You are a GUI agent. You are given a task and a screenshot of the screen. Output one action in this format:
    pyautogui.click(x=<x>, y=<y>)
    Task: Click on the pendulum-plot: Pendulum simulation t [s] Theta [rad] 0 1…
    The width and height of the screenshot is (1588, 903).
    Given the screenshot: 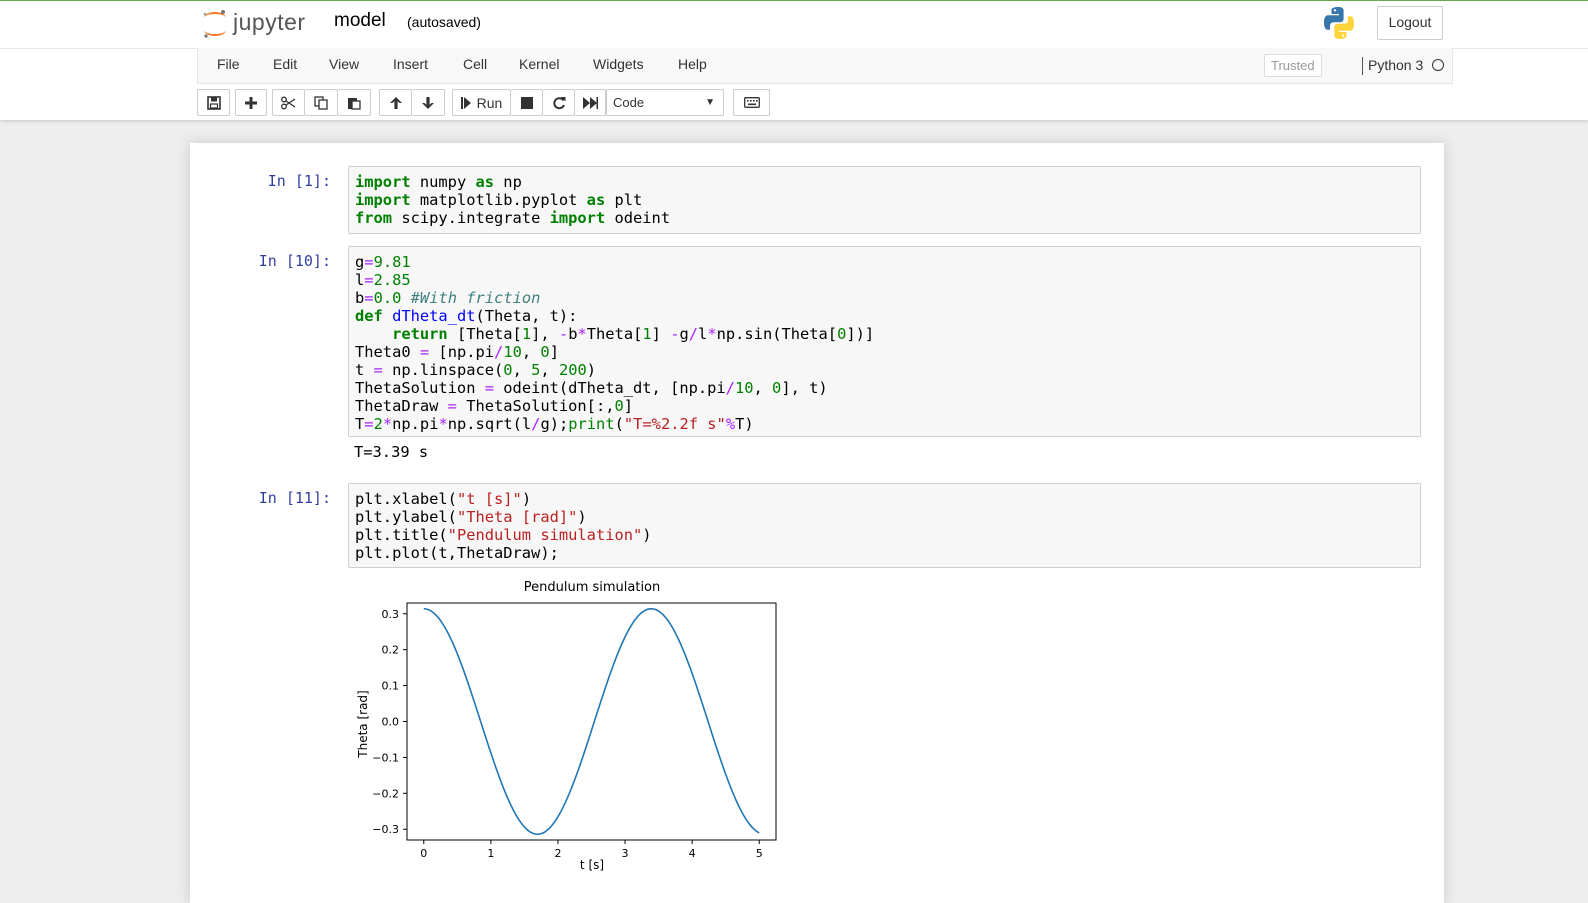 What is the action you would take?
    pyautogui.click(x=566, y=726)
    